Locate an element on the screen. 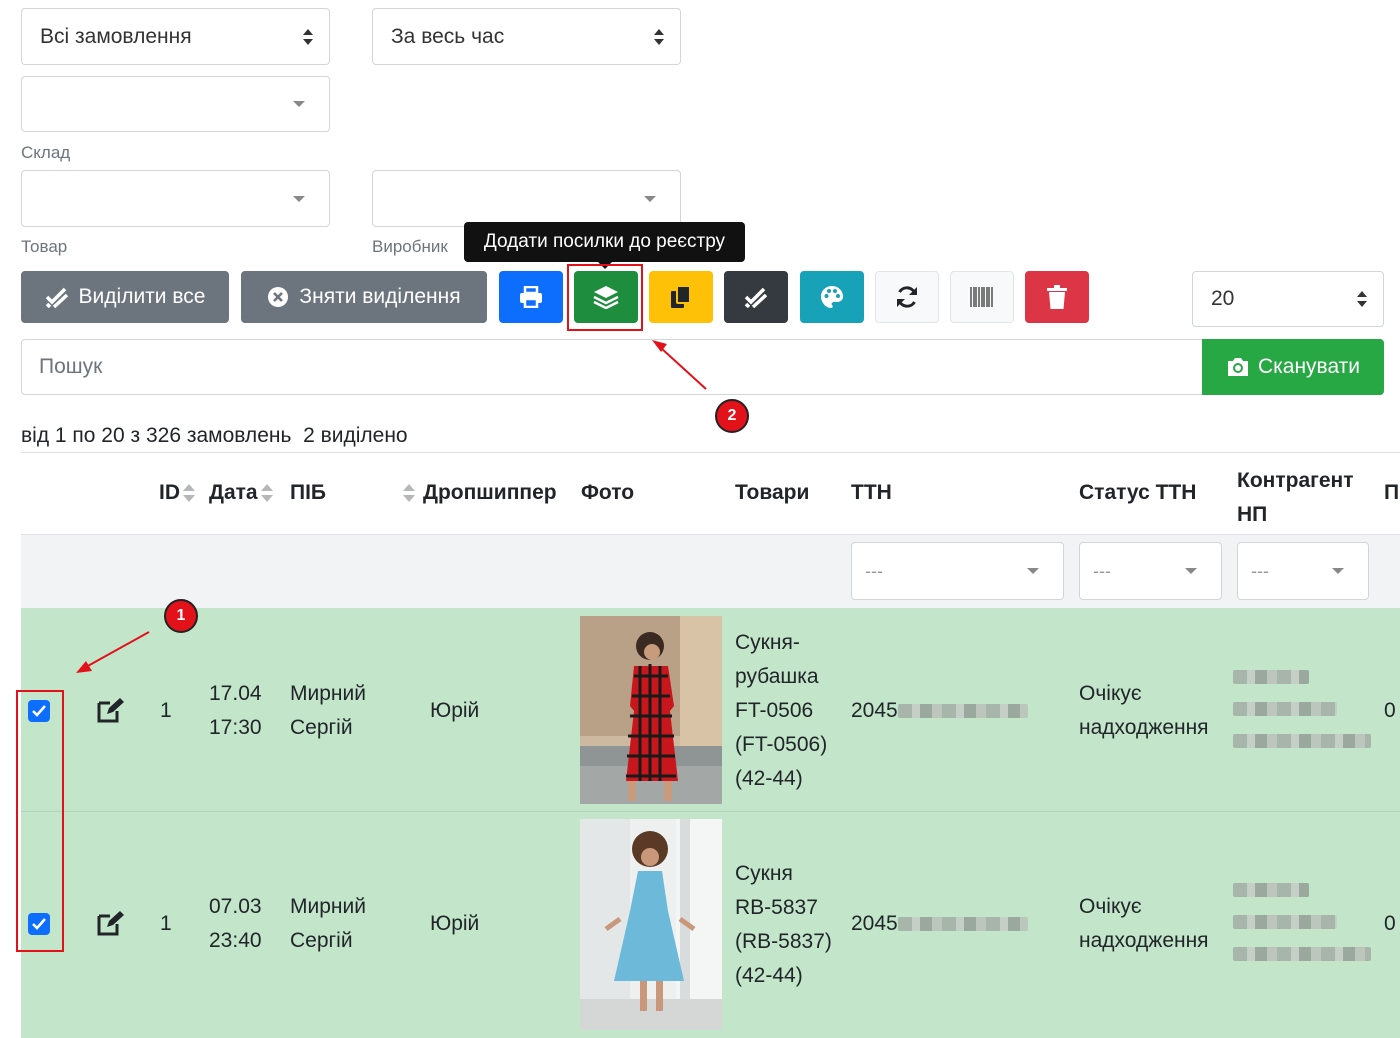 Image resolution: width=1400 pixels, height=1038 pixels. column-header-photo: Фото is located at coordinates (608, 492).